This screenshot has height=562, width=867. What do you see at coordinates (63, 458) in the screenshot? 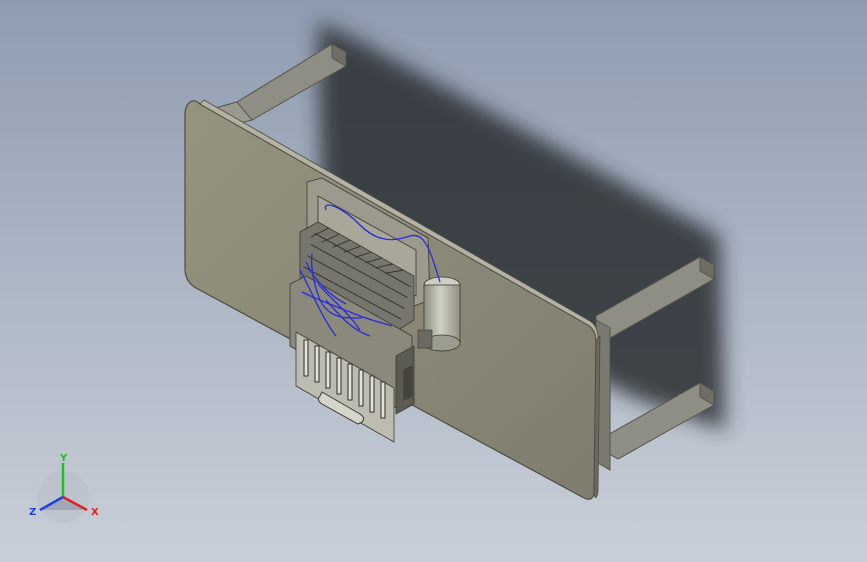
I see `y-axis-label: Y` at bounding box center [63, 458].